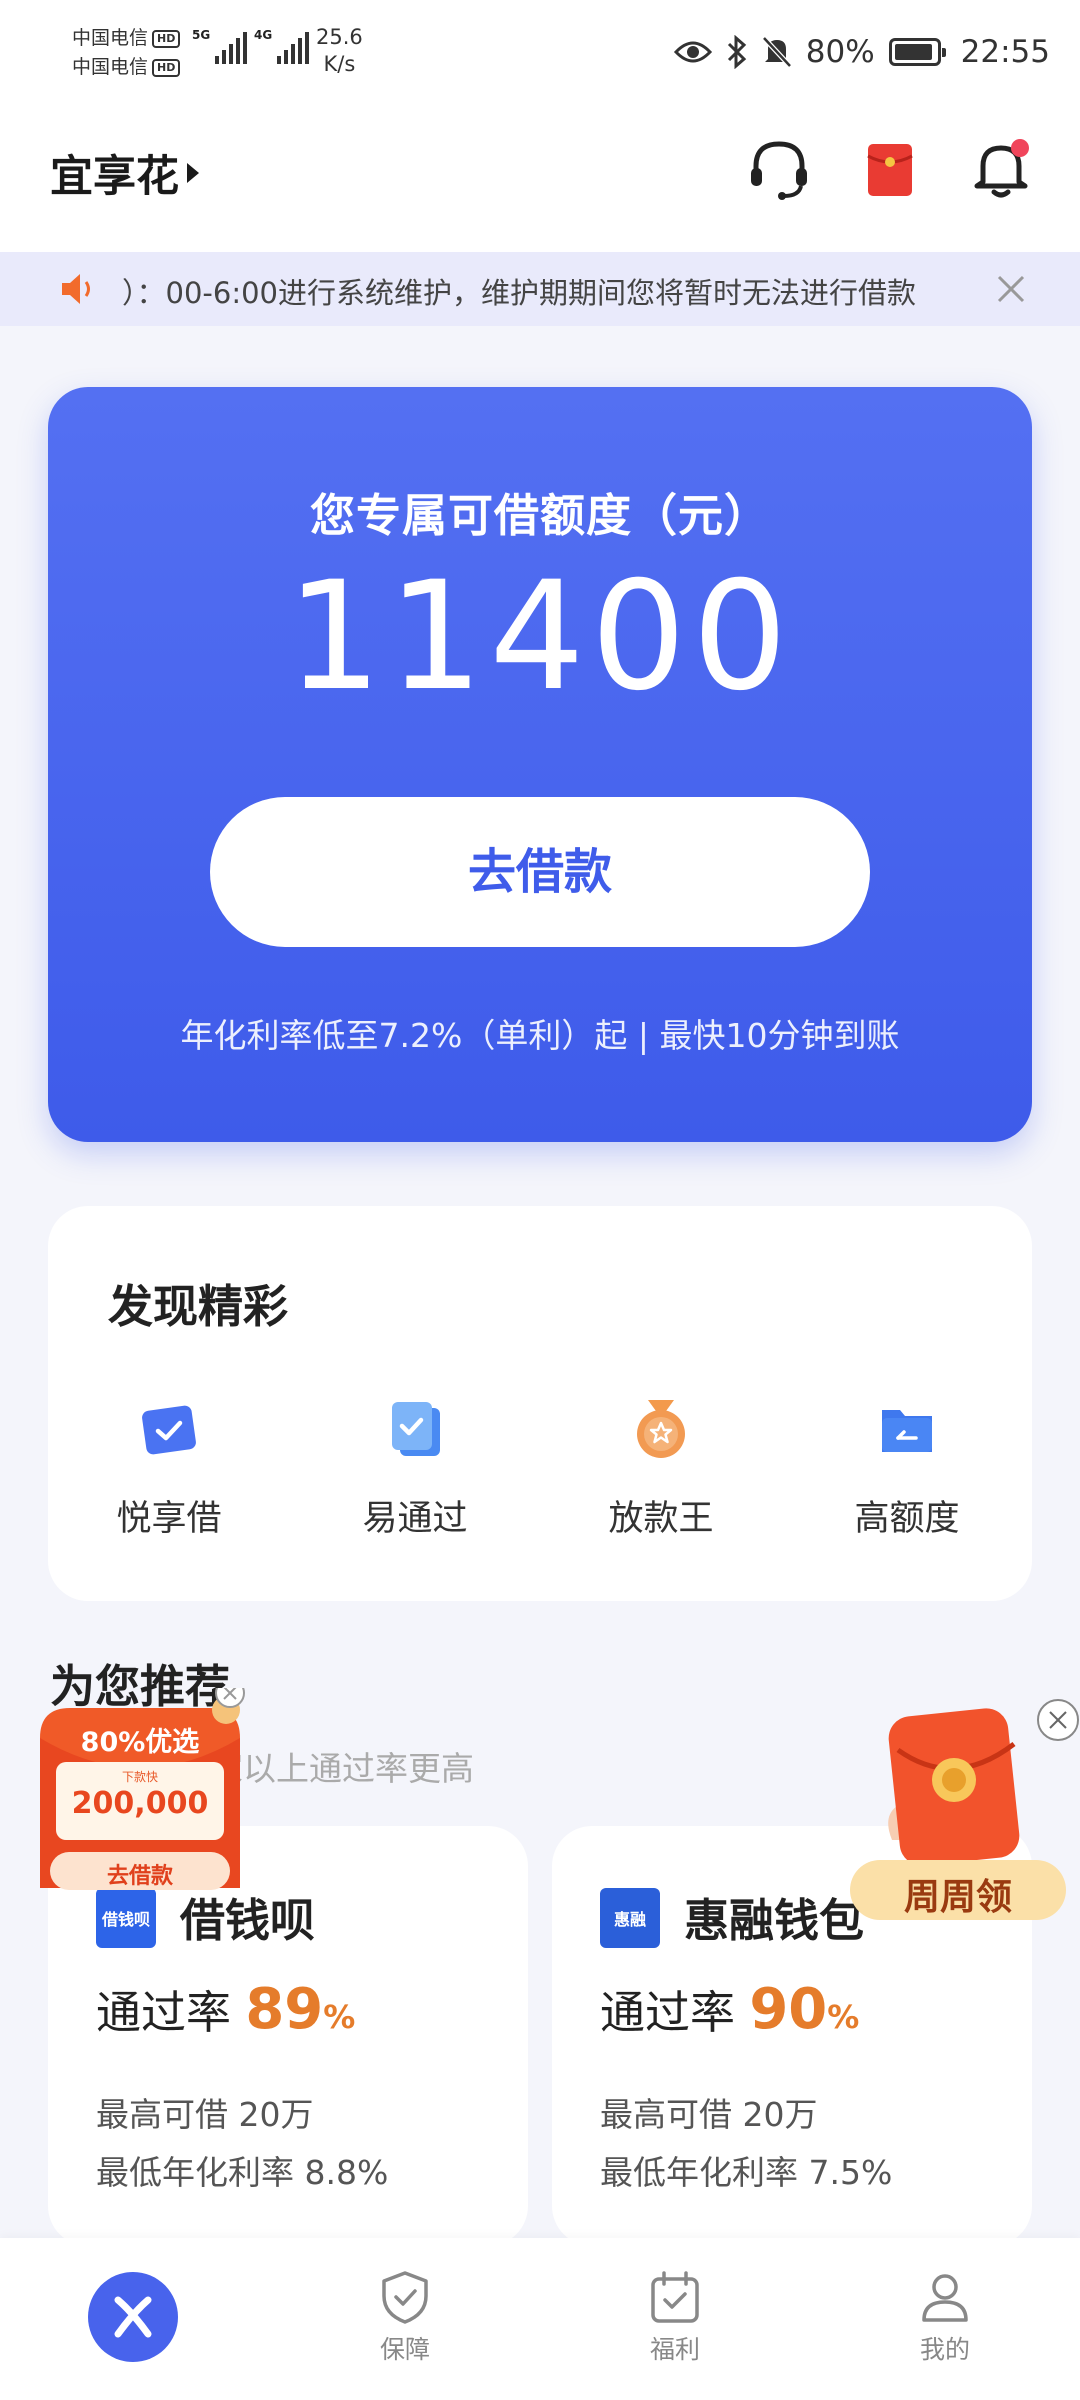 Image resolution: width=1080 pixels, height=2400 pixels. Describe the element at coordinates (661, 1468) in the screenshot. I see `discover-item-fangkuanwang: 放款王` at that location.